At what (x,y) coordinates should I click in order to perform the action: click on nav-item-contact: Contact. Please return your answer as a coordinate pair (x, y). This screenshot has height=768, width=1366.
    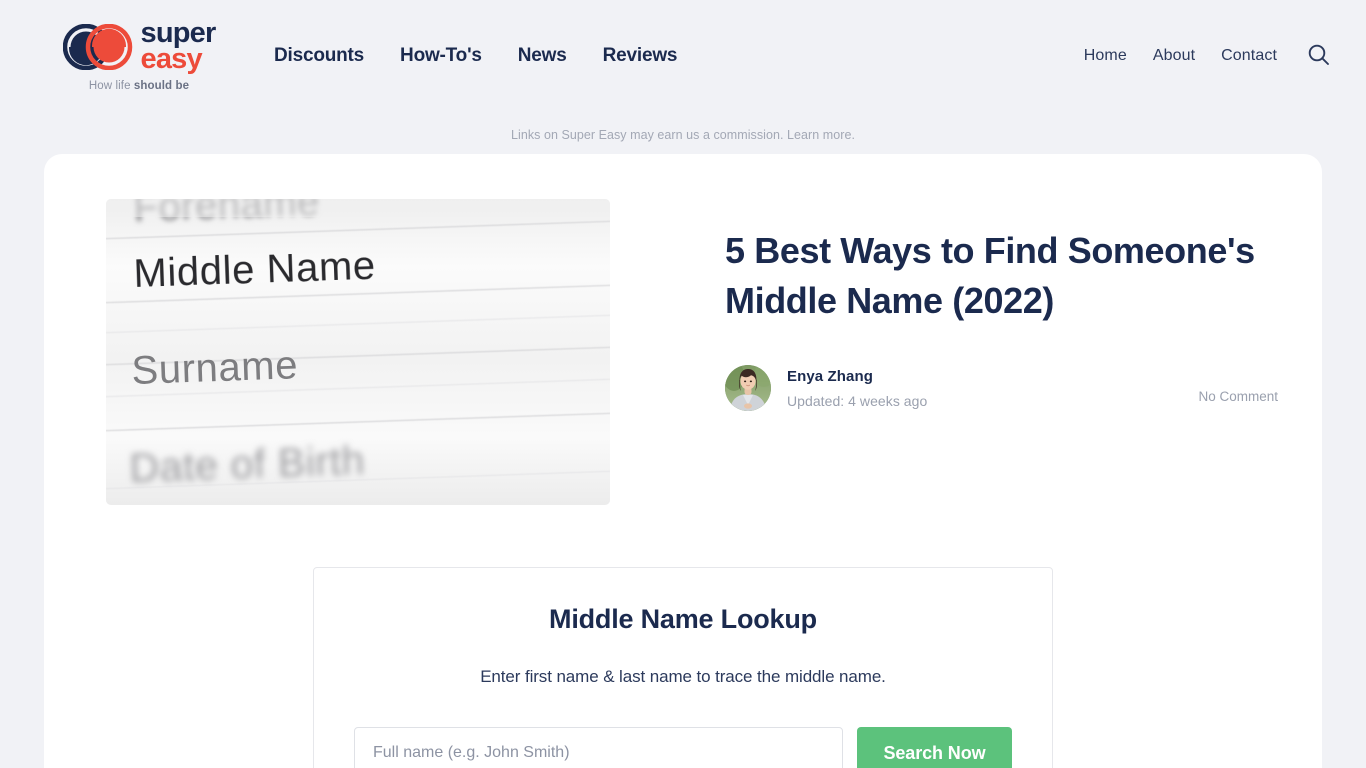
    Looking at the image, I should click on (1249, 56).